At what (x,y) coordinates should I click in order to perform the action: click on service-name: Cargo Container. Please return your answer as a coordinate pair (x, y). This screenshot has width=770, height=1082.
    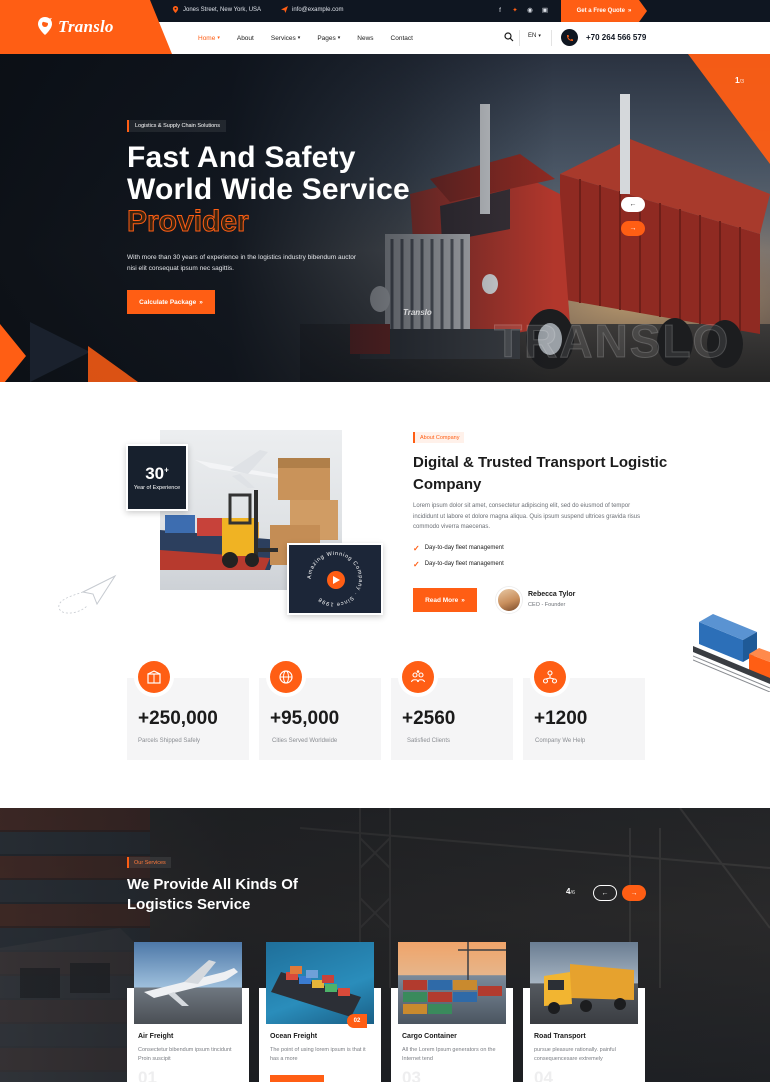
    Looking at the image, I should click on (429, 1036).